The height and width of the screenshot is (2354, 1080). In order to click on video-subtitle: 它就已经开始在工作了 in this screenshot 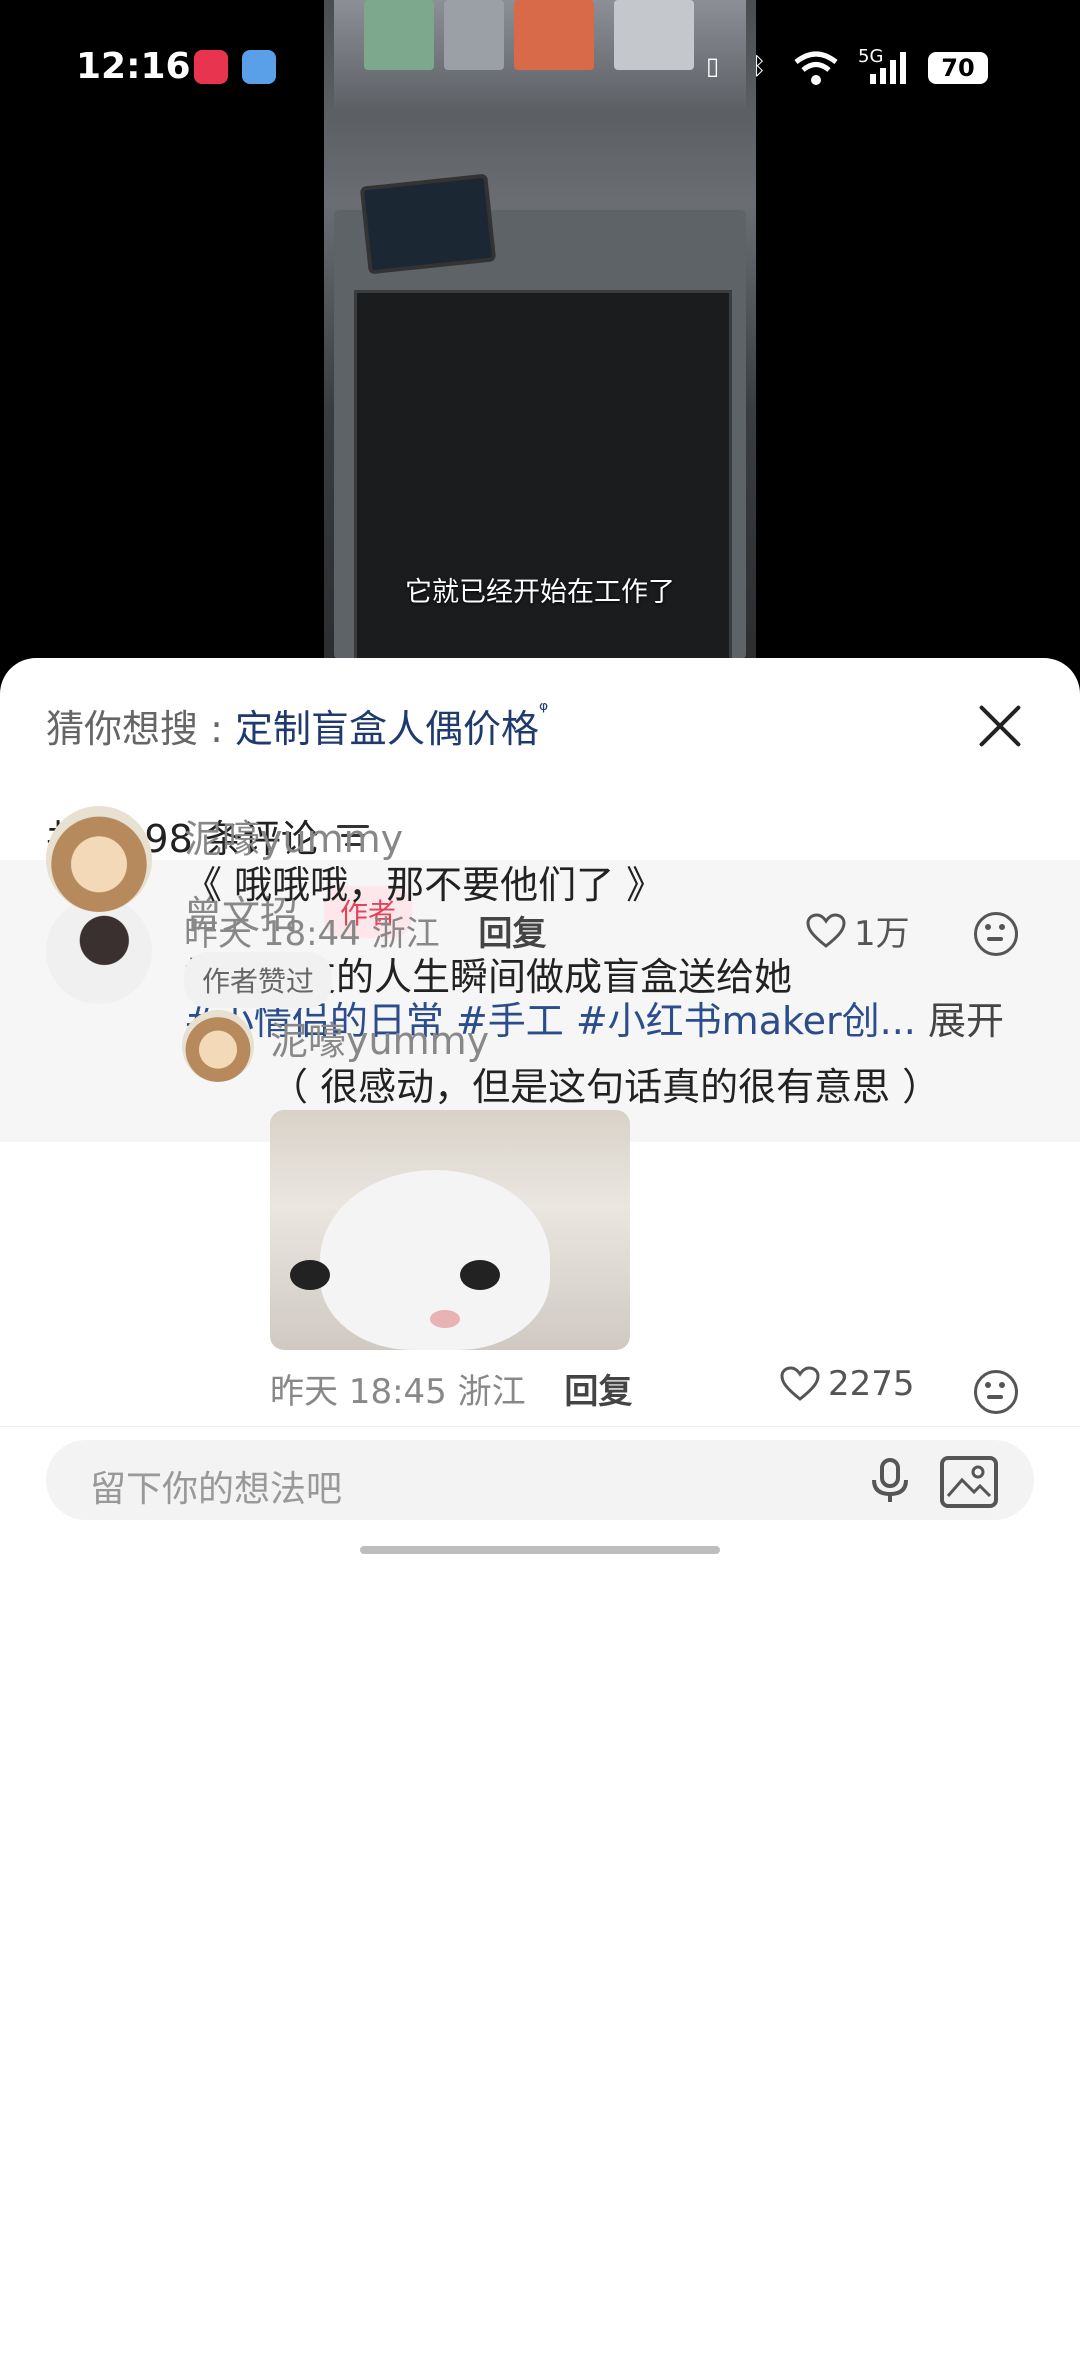, I will do `click(540, 592)`.